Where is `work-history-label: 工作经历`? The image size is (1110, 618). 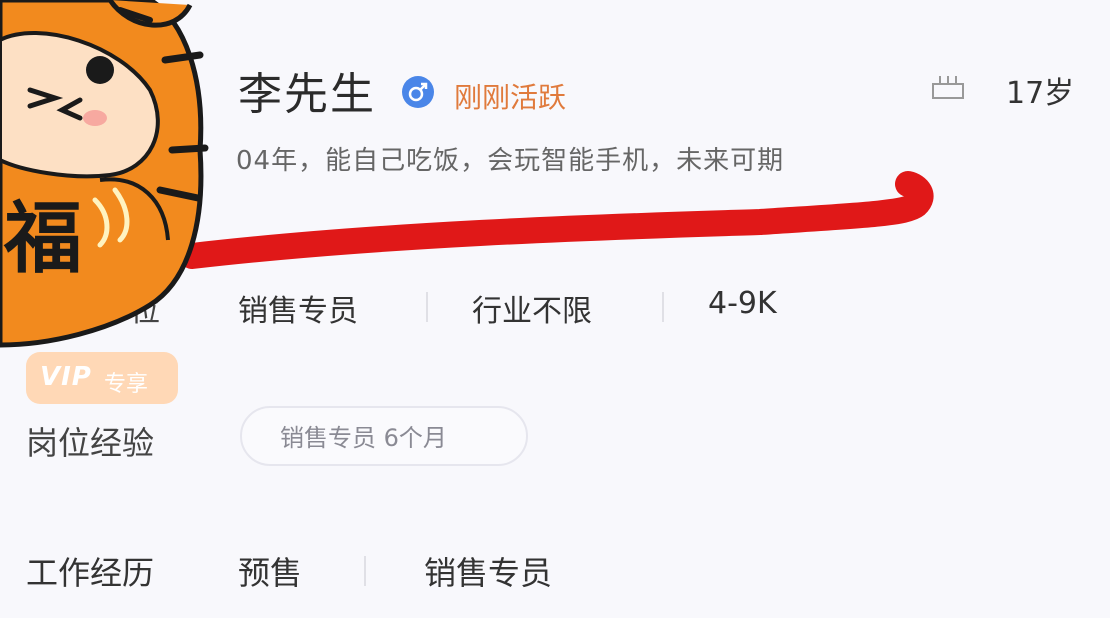 work-history-label: 工作经历 is located at coordinates (90, 573).